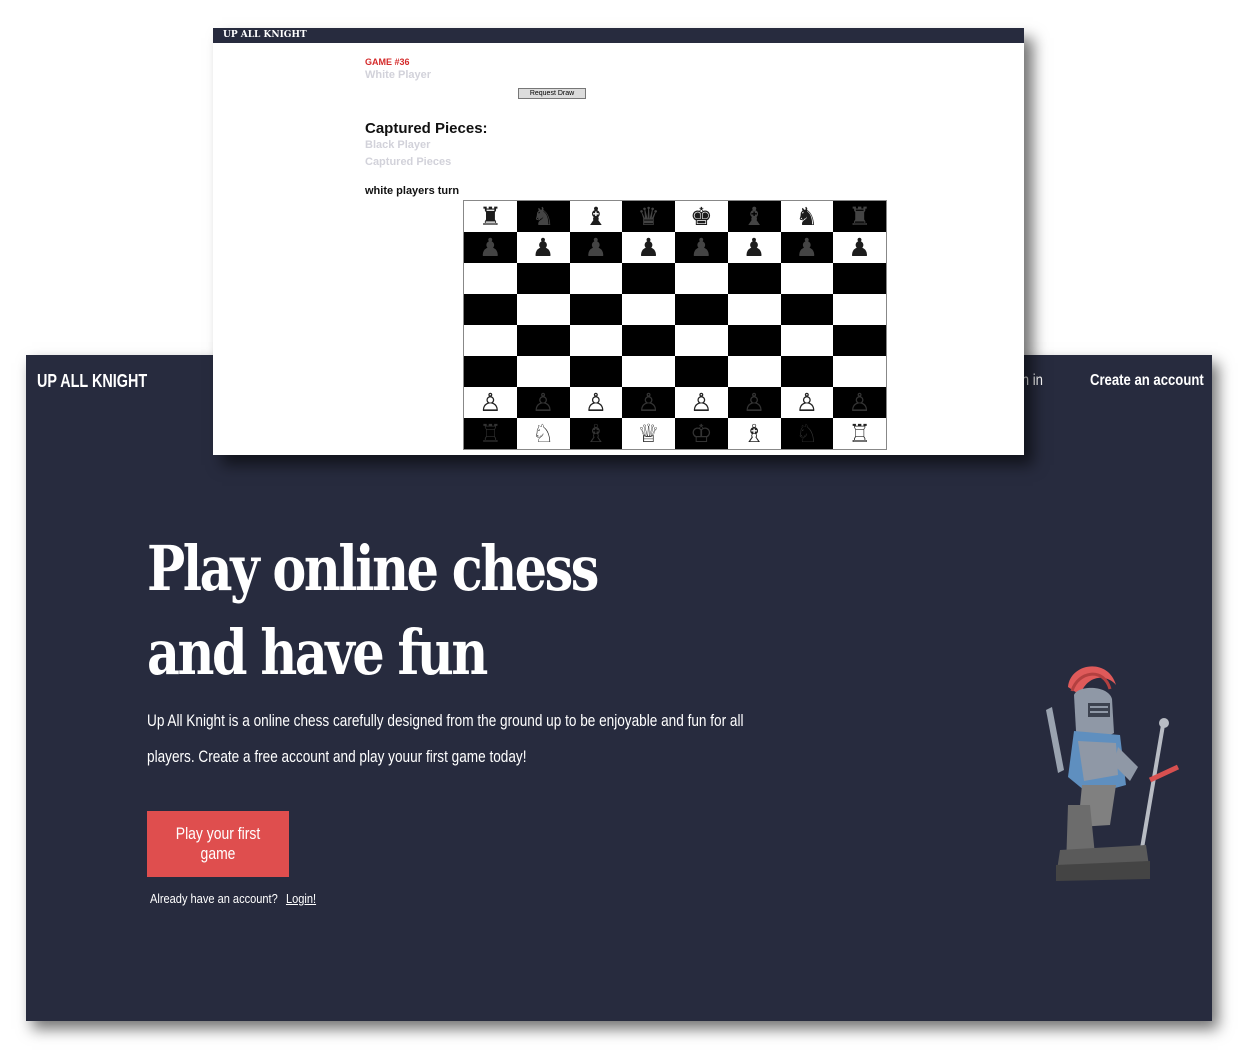  What do you see at coordinates (543, 247) in the screenshot?
I see `square-b7: ♟` at bounding box center [543, 247].